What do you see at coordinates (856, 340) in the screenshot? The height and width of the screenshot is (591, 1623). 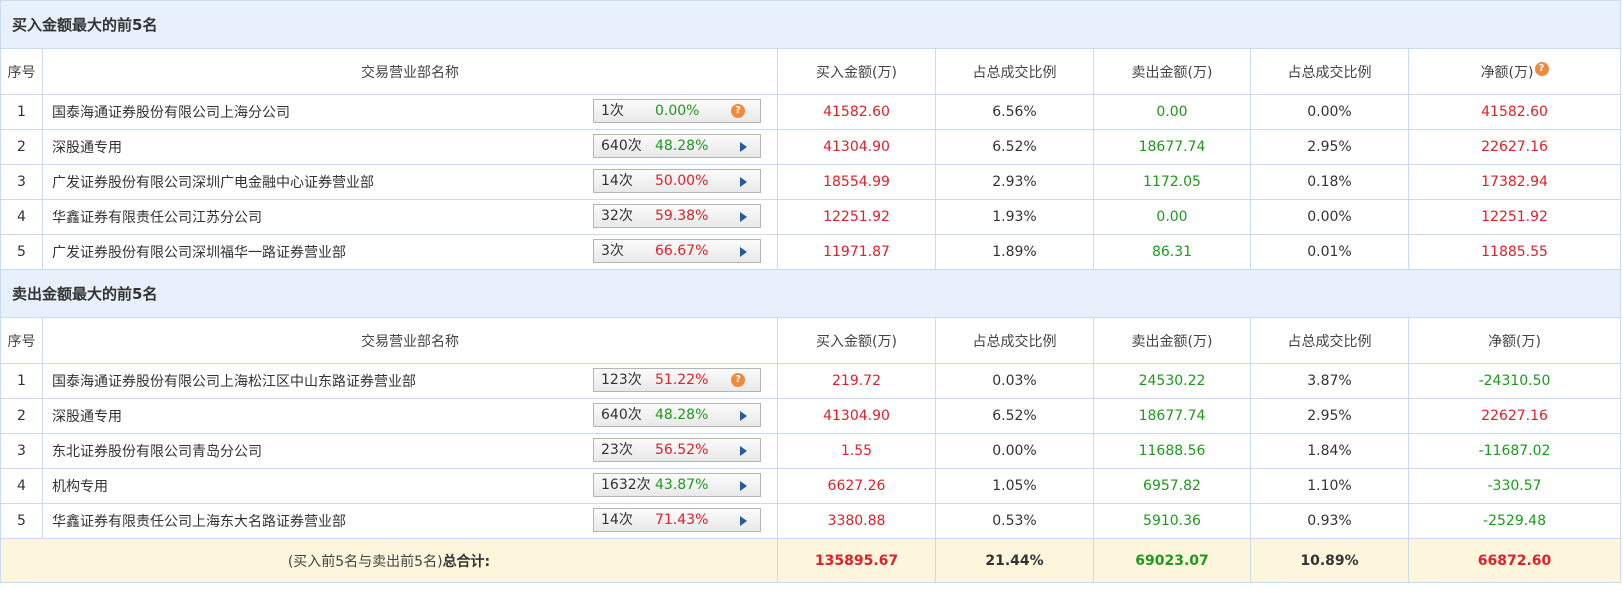 I see `col-header-buy: 买入金额(万)` at bounding box center [856, 340].